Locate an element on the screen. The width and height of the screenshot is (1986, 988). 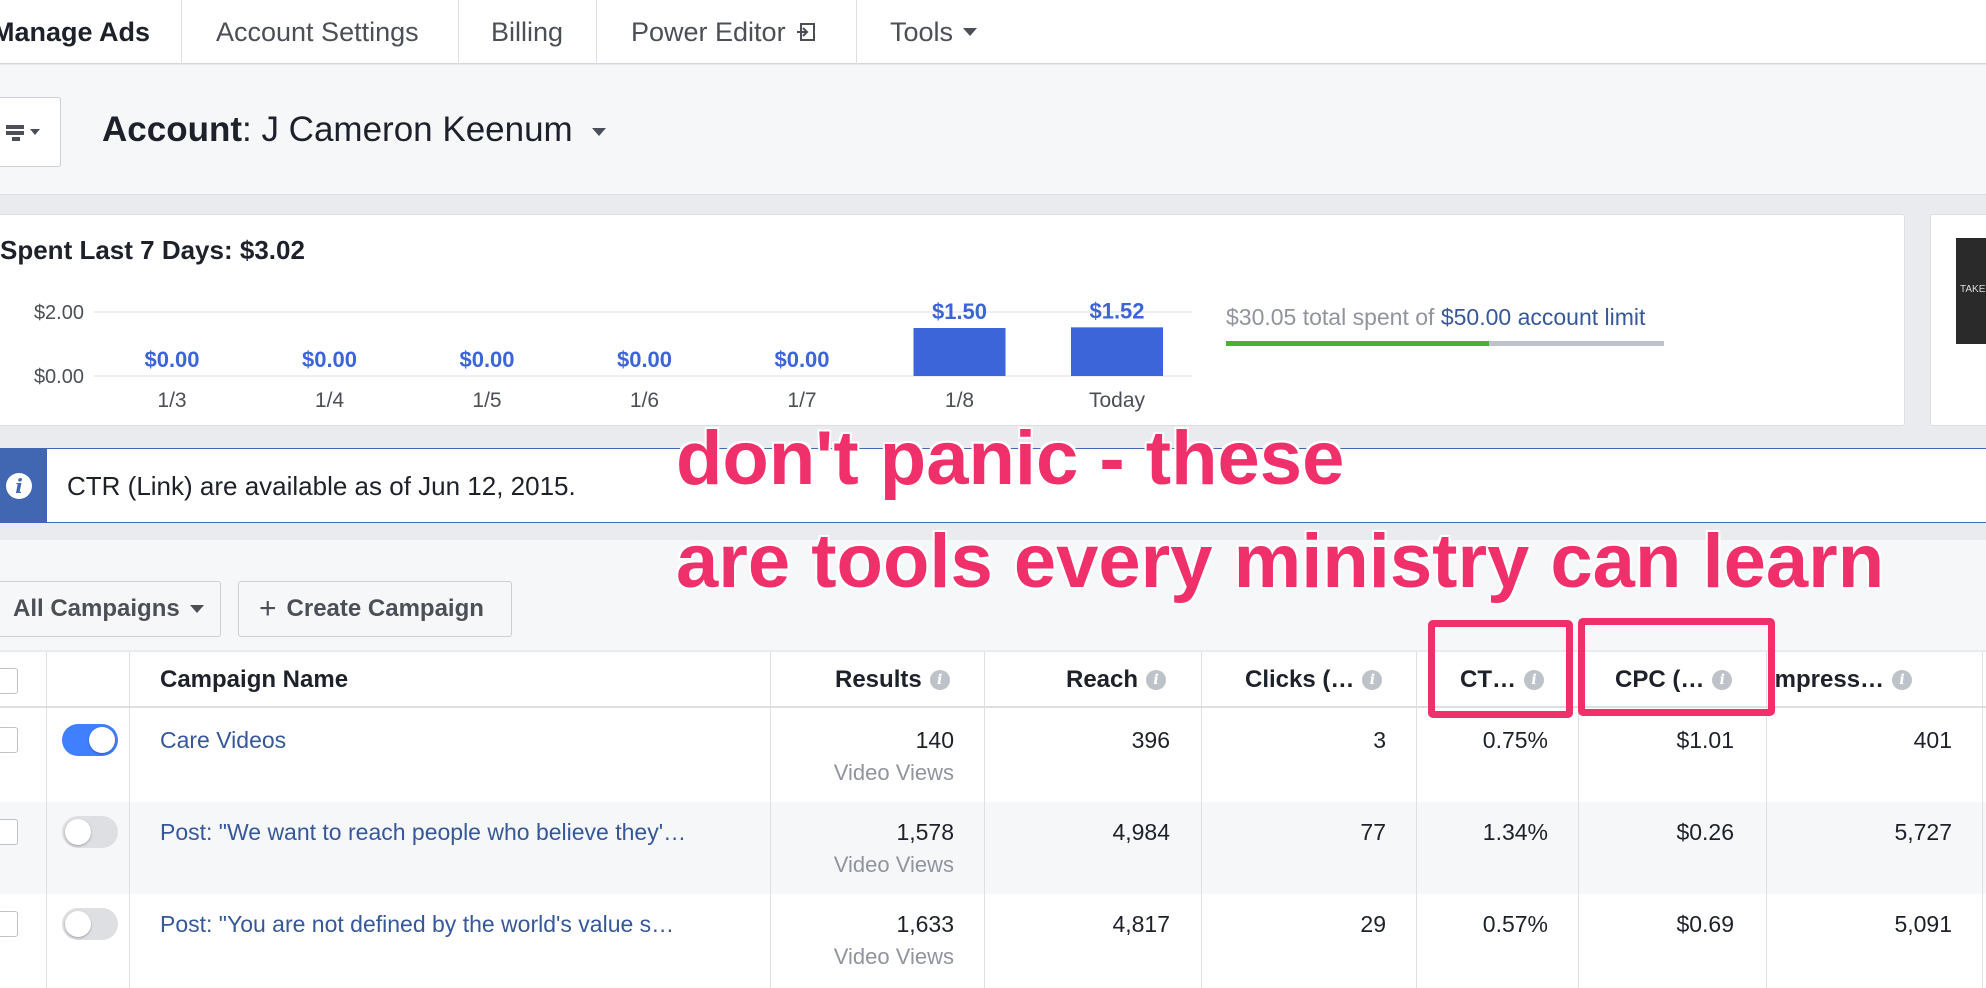
ctr-cell: 0.75% is located at coordinates (1515, 740).